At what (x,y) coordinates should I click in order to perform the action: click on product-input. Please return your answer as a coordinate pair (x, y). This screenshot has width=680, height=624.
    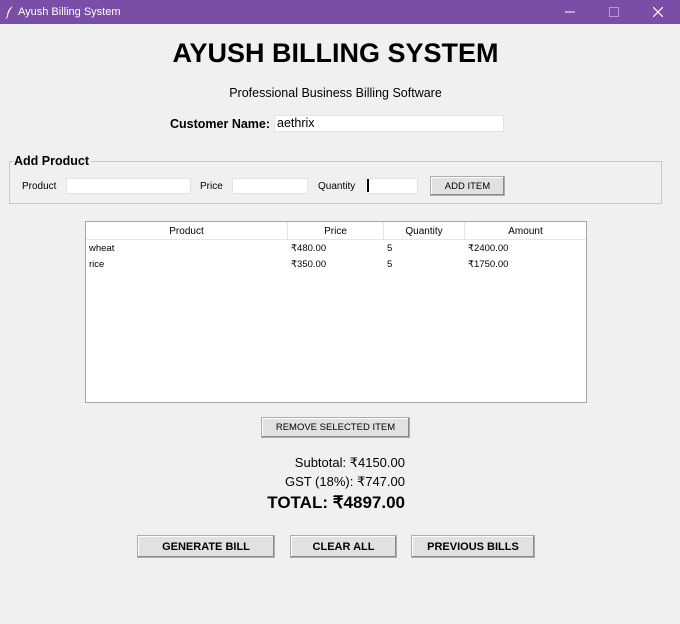
    Looking at the image, I should click on (128, 186).